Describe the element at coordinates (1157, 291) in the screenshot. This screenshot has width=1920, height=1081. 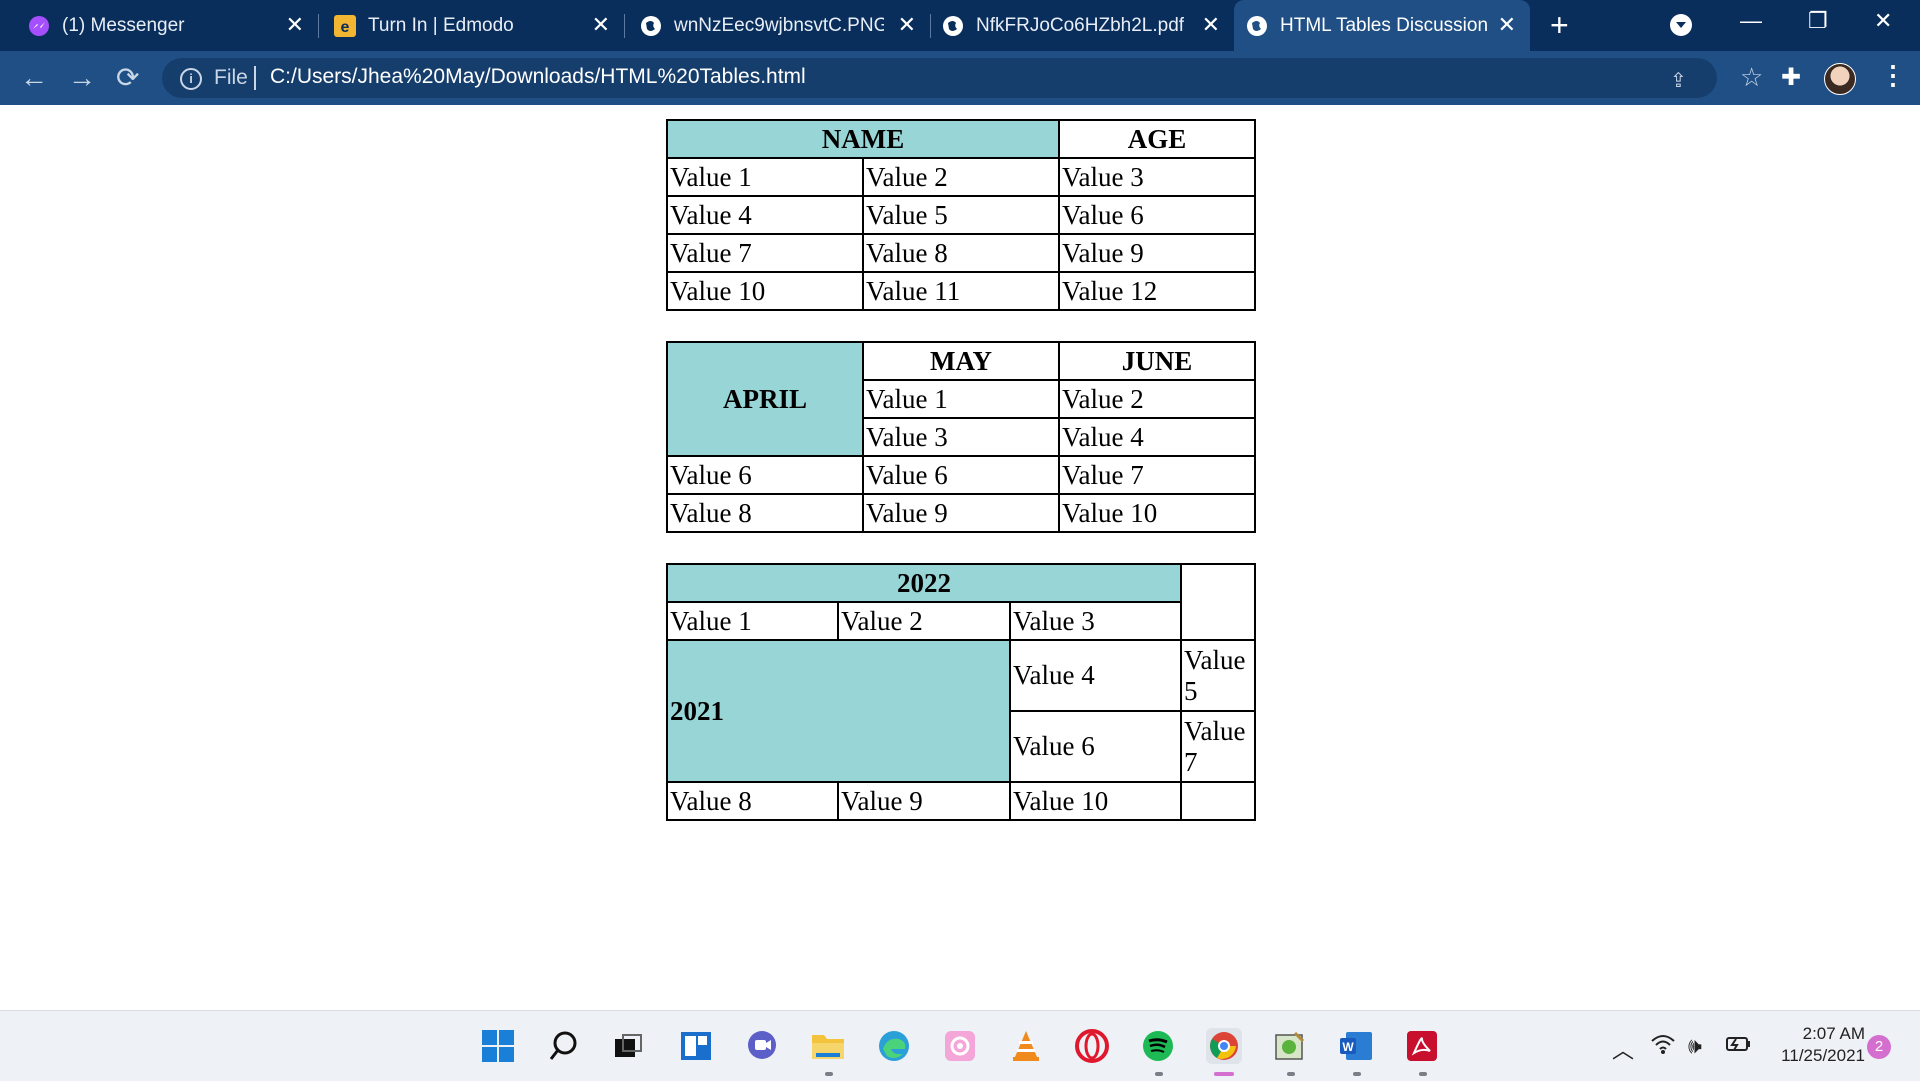
I see `cell: Value 12` at that location.